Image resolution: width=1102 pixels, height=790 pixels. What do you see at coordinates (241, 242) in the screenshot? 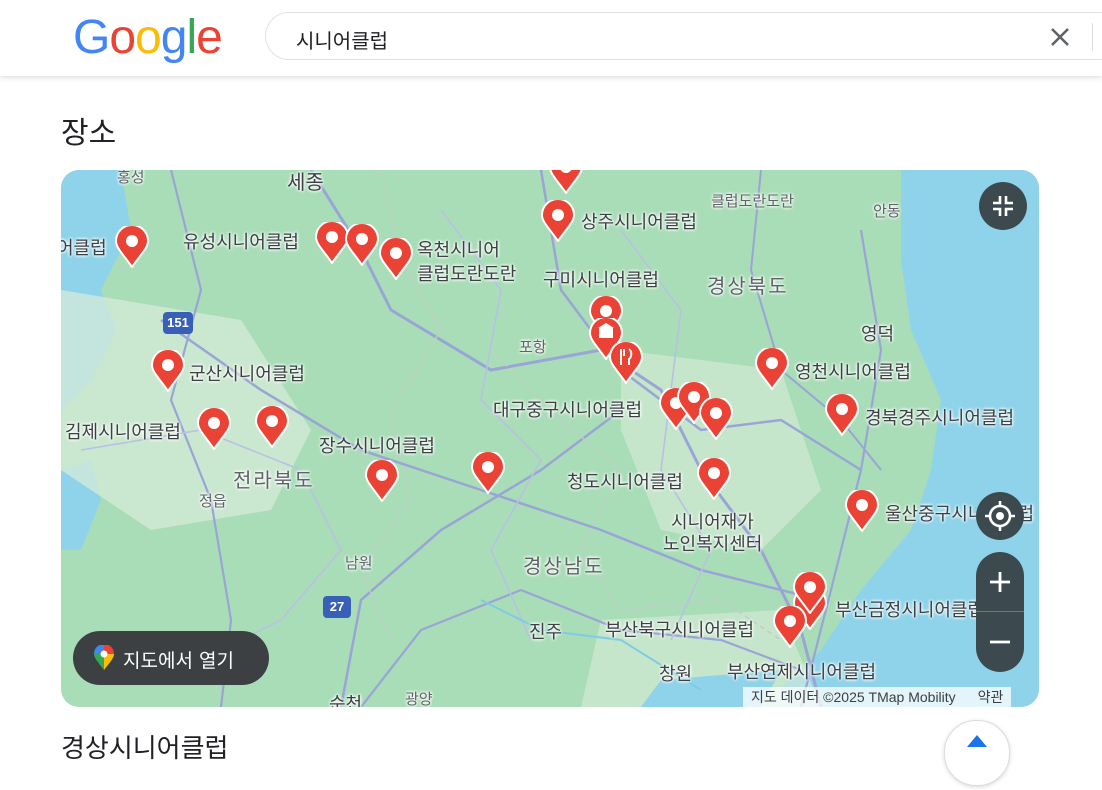
I see `place-label-yuseong: 유성시니어클럽` at bounding box center [241, 242].